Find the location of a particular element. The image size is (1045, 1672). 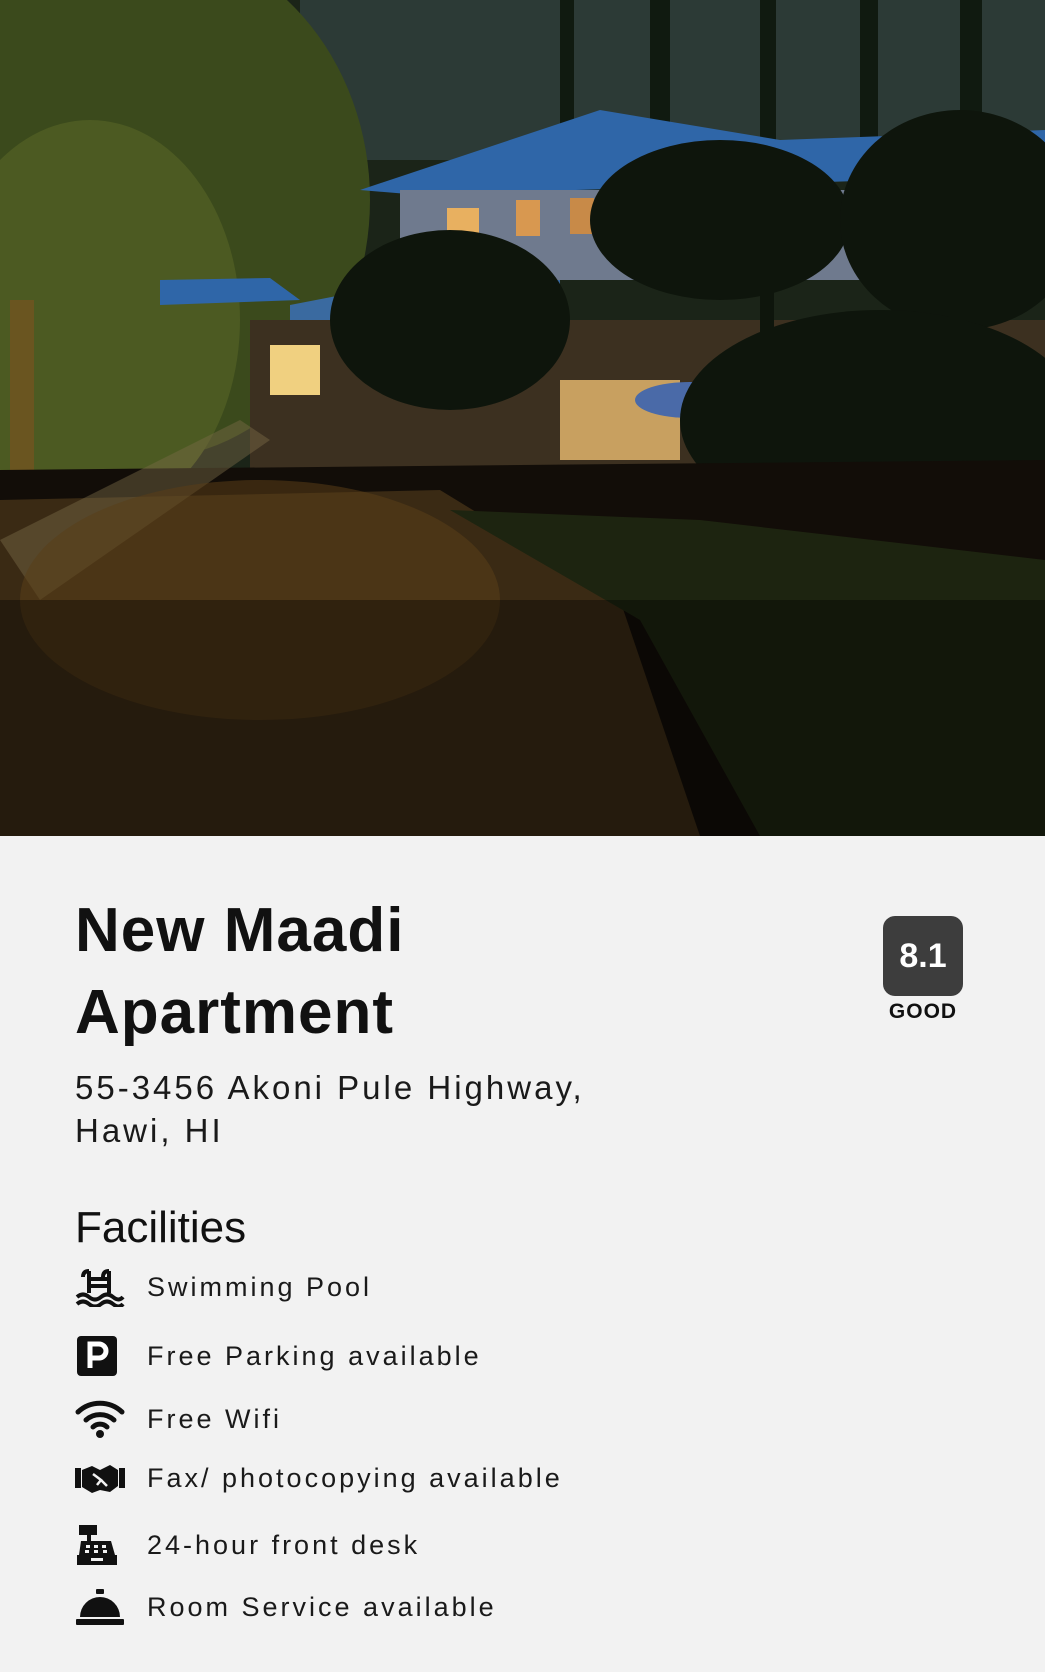

cash-register-icon is located at coordinates (101, 1545).